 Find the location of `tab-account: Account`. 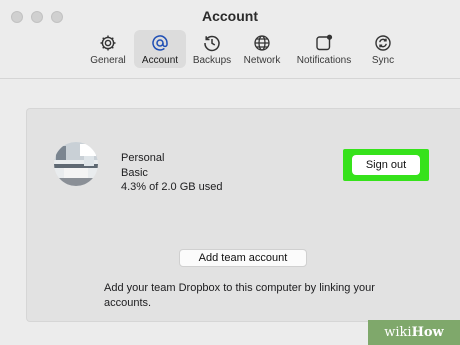

tab-account: Account is located at coordinates (160, 49).